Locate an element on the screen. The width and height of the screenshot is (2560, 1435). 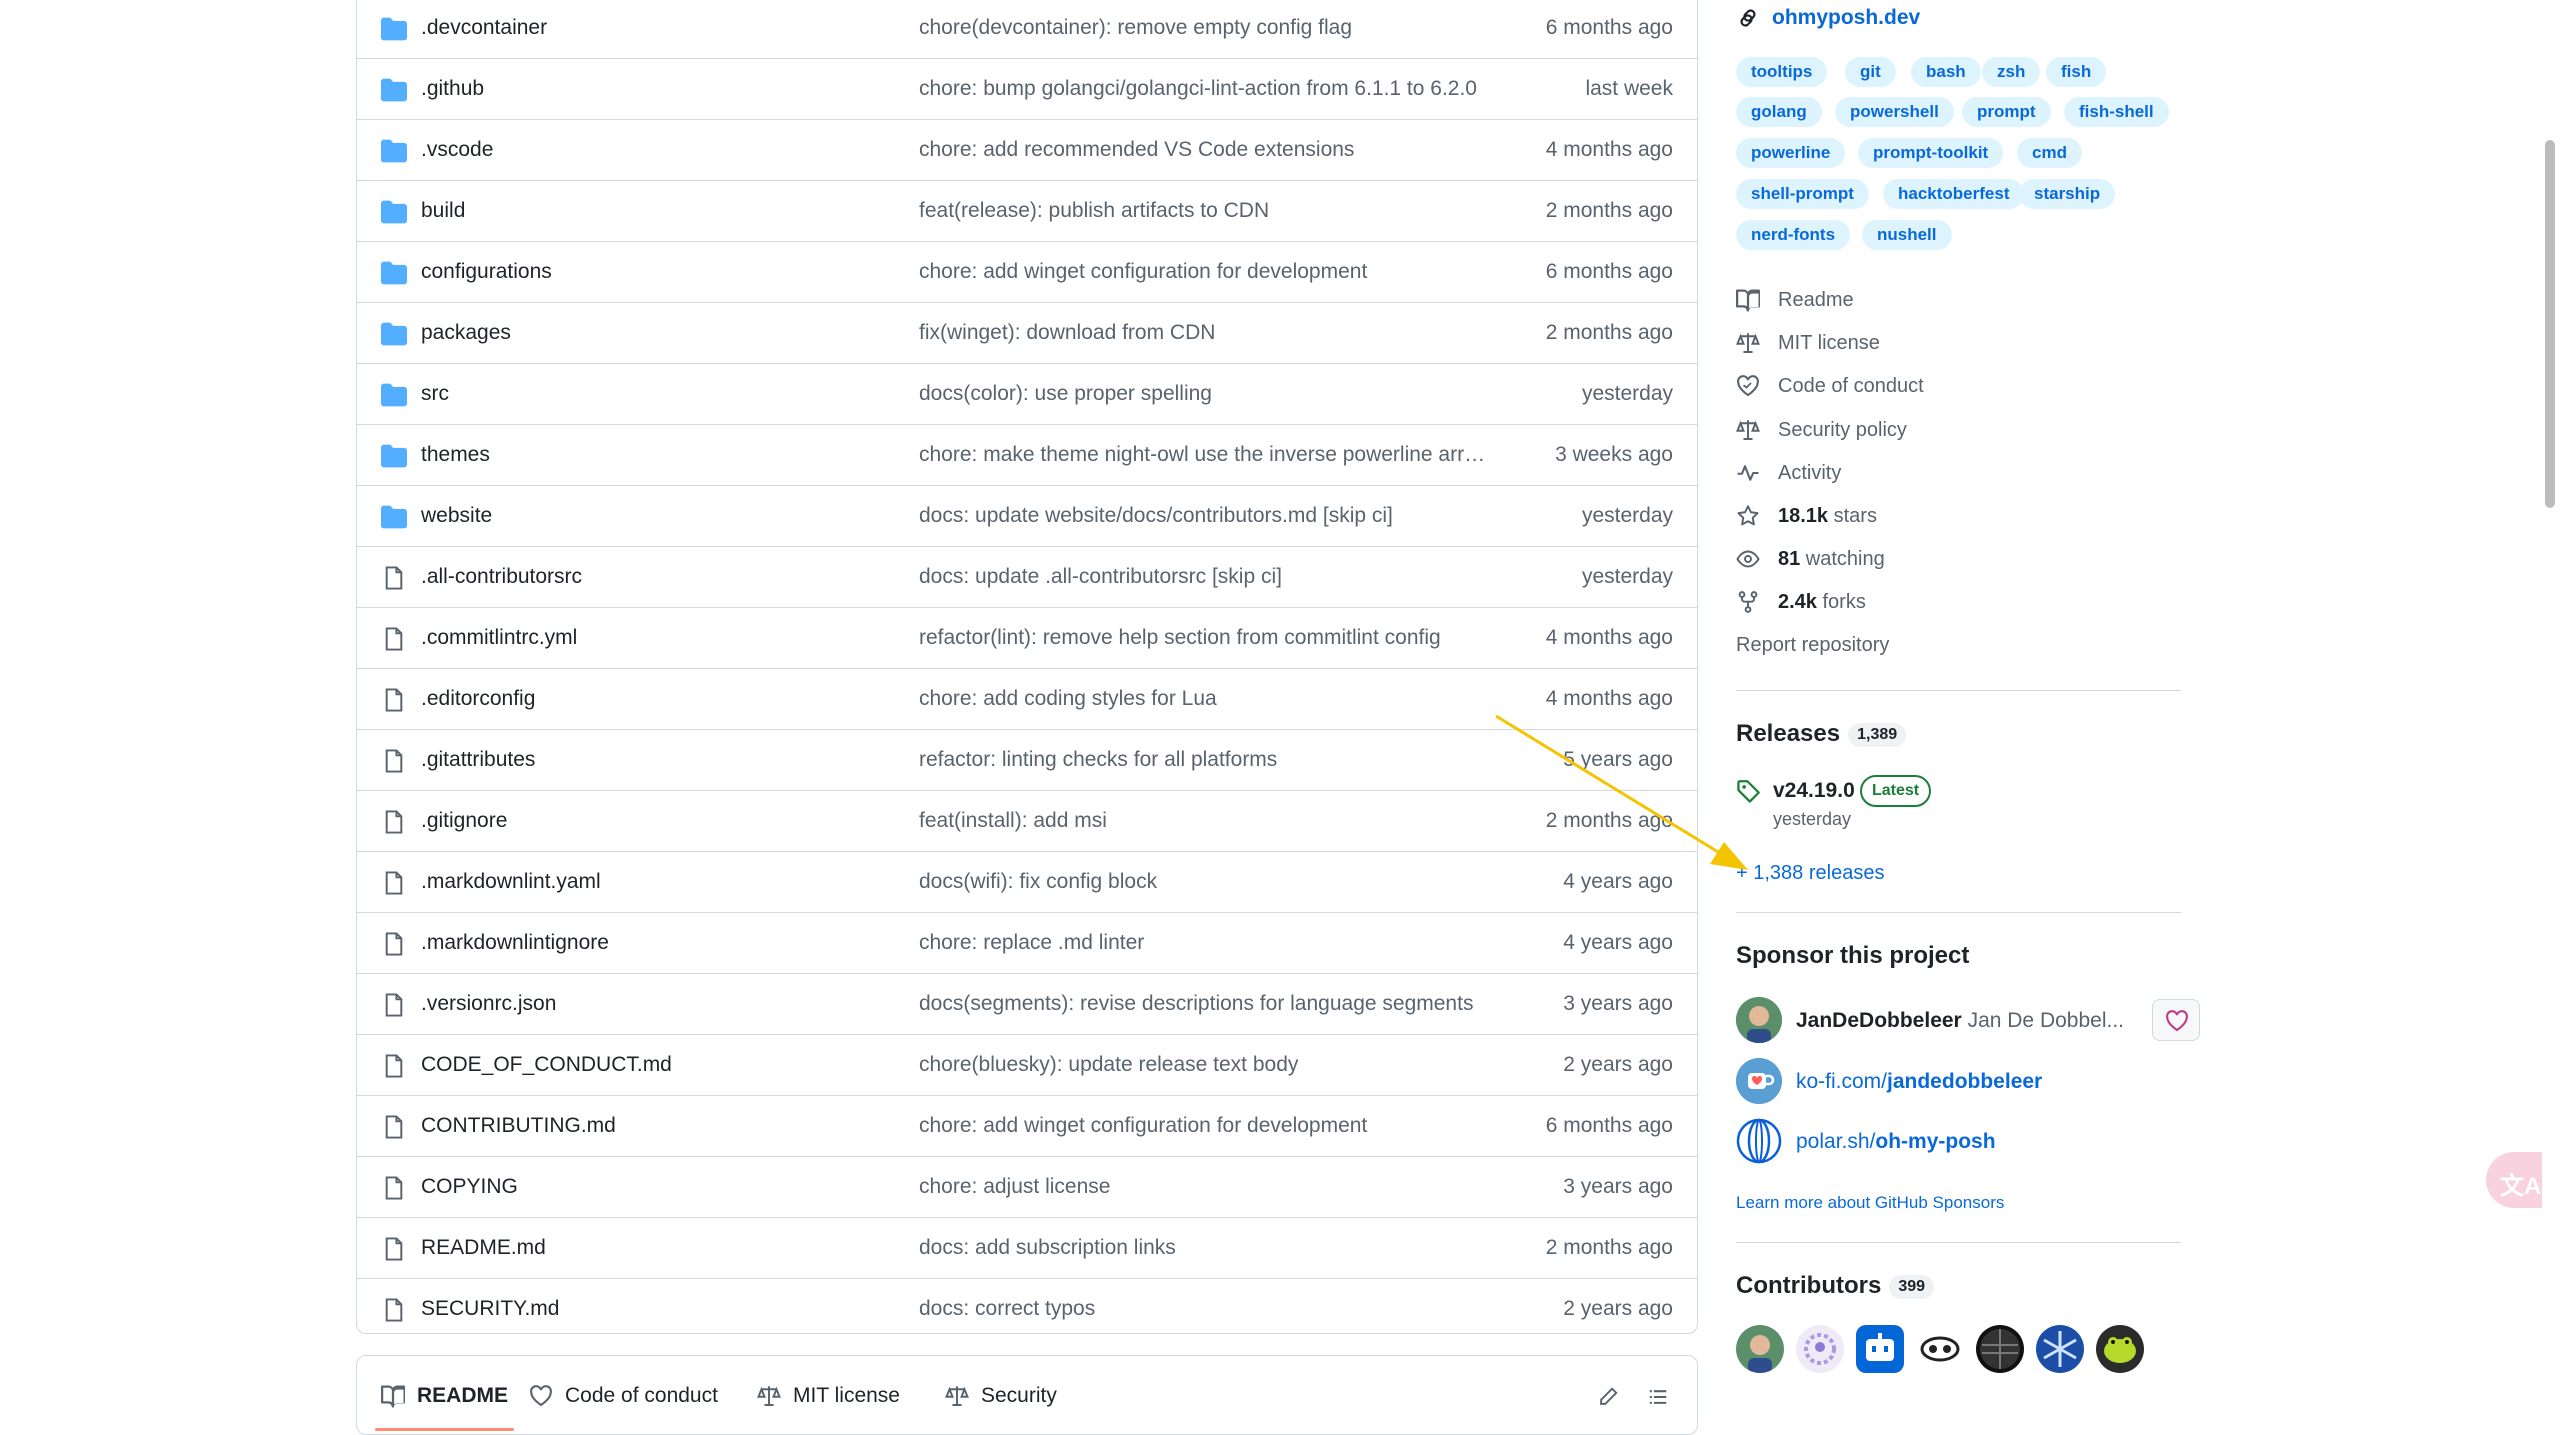
tab-license: MIT license is located at coordinates (828, 1396).